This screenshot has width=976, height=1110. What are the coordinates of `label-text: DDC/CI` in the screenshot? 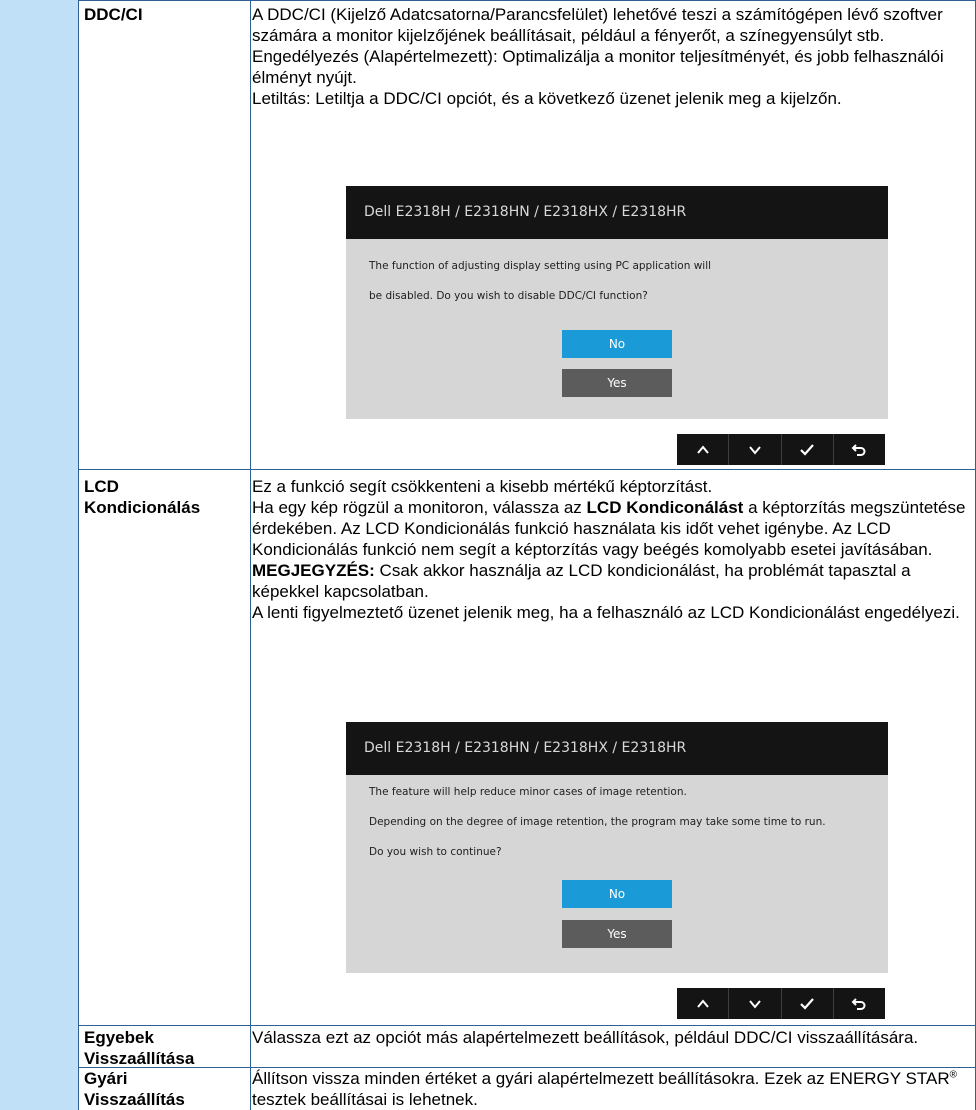 It's located at (113, 14).